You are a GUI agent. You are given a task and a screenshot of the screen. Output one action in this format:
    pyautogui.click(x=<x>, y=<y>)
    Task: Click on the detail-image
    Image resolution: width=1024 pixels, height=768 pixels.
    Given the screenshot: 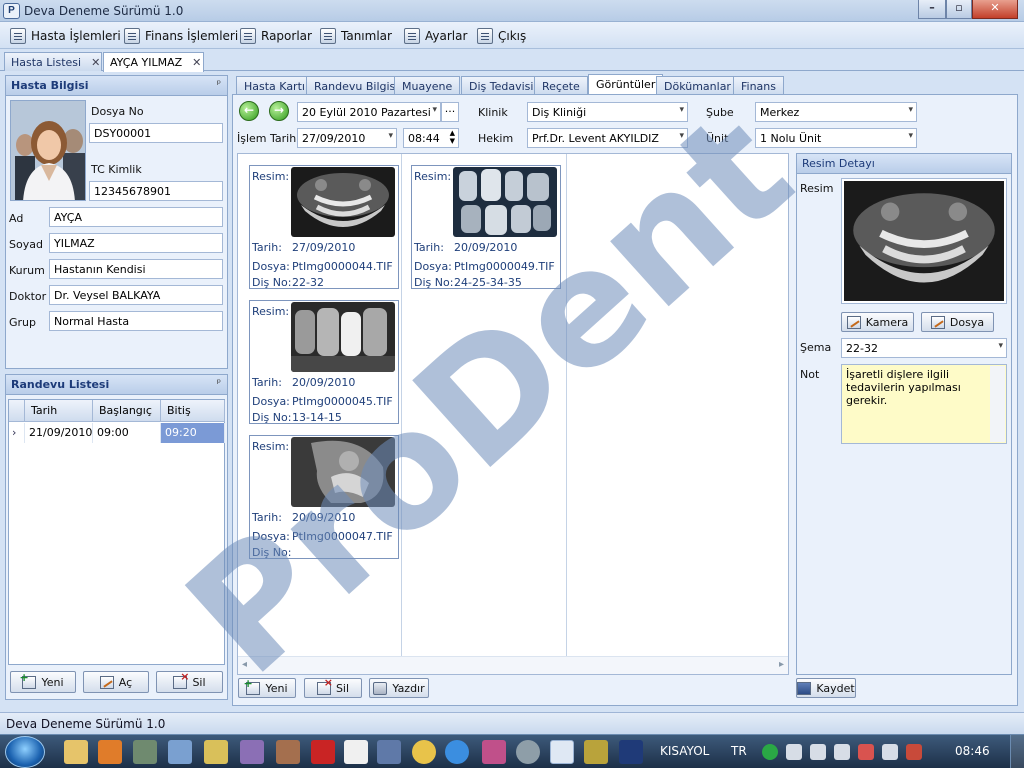 What is the action you would take?
    pyautogui.click(x=924, y=241)
    